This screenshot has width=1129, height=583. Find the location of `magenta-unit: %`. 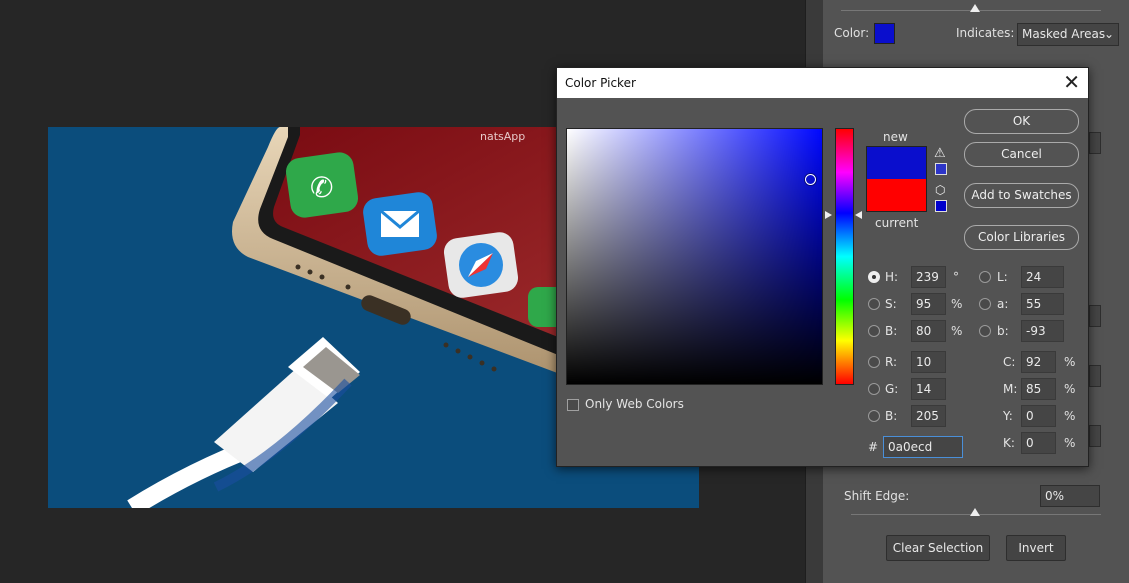

magenta-unit: % is located at coordinates (1070, 389).